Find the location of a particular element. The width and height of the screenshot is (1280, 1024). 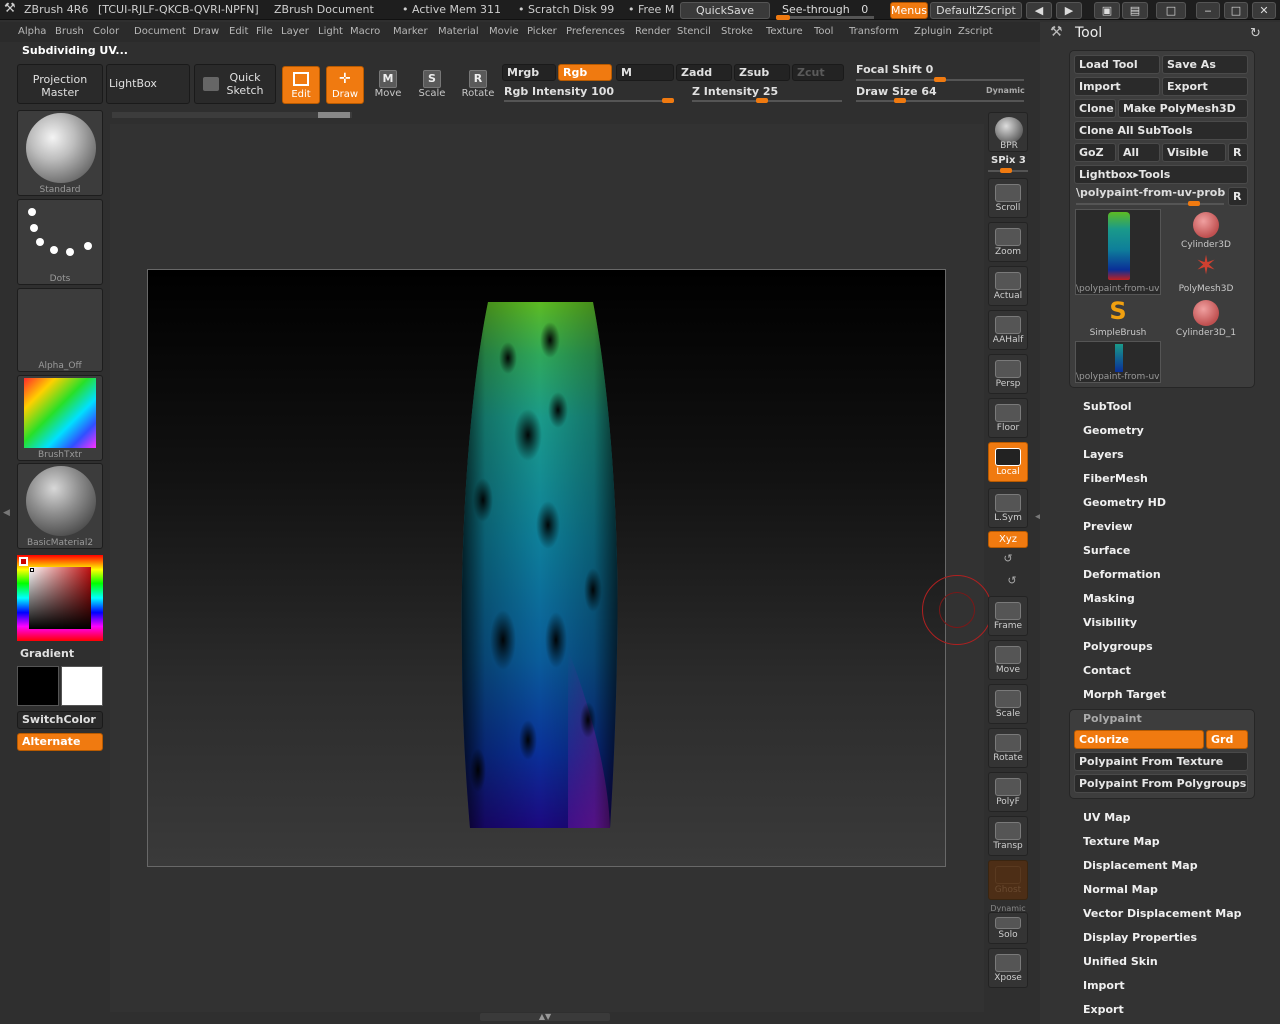

ghost-button: Ghost is located at coordinates (1008, 880).